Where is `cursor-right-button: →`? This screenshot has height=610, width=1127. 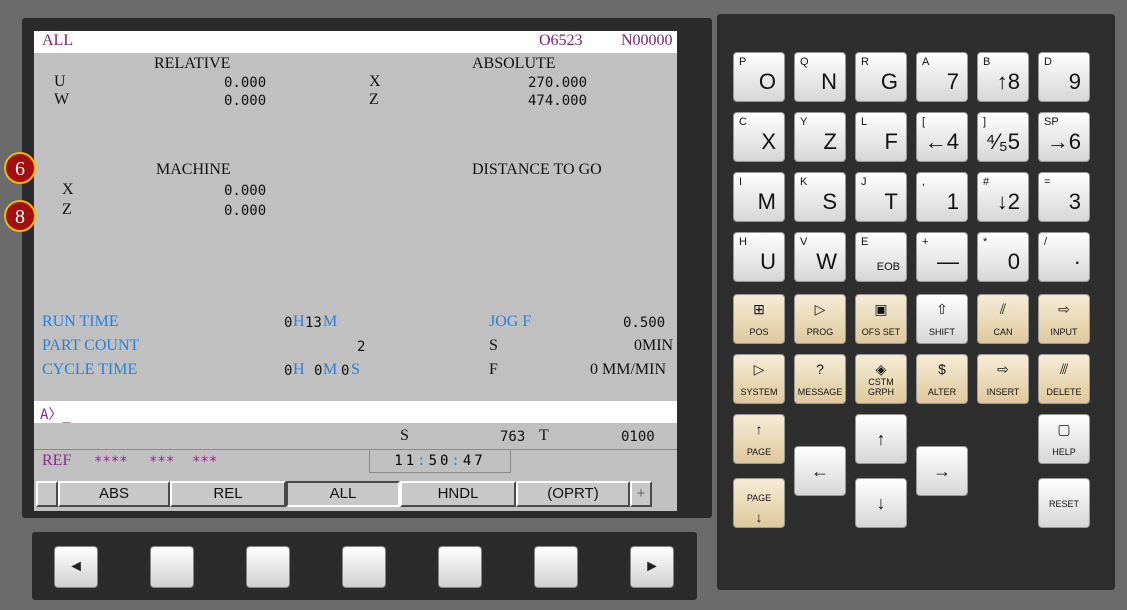 cursor-right-button: → is located at coordinates (942, 471).